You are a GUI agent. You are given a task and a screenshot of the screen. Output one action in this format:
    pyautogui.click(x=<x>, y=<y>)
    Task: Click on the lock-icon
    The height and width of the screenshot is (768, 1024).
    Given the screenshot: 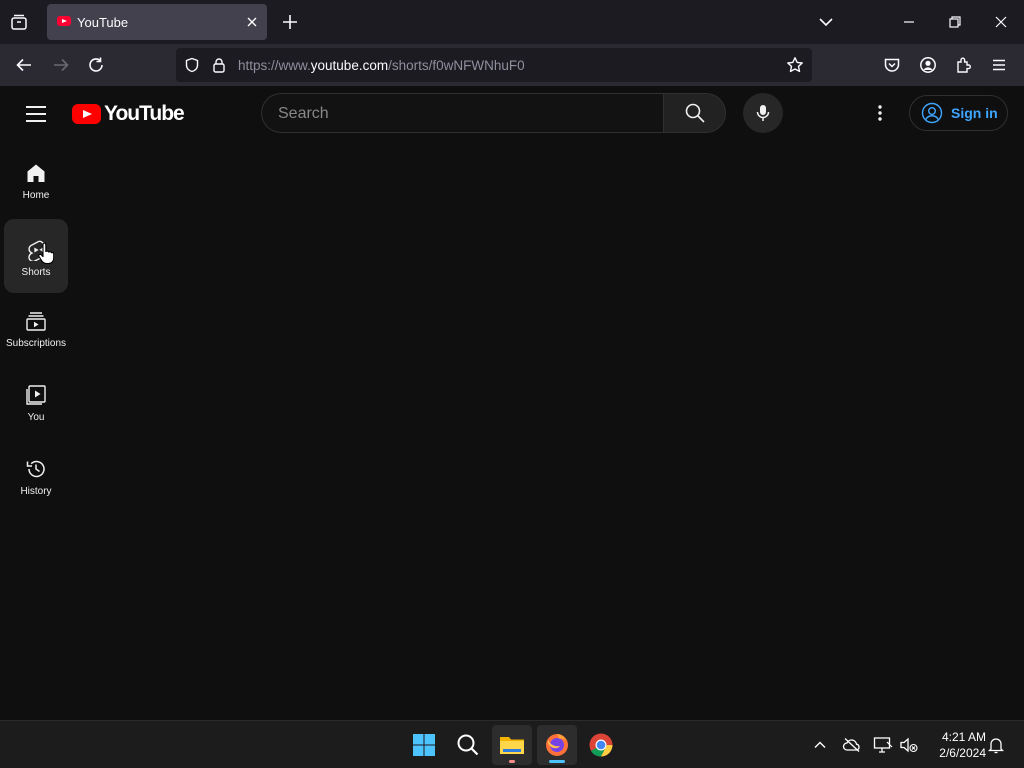 What is the action you would take?
    pyautogui.click(x=219, y=67)
    